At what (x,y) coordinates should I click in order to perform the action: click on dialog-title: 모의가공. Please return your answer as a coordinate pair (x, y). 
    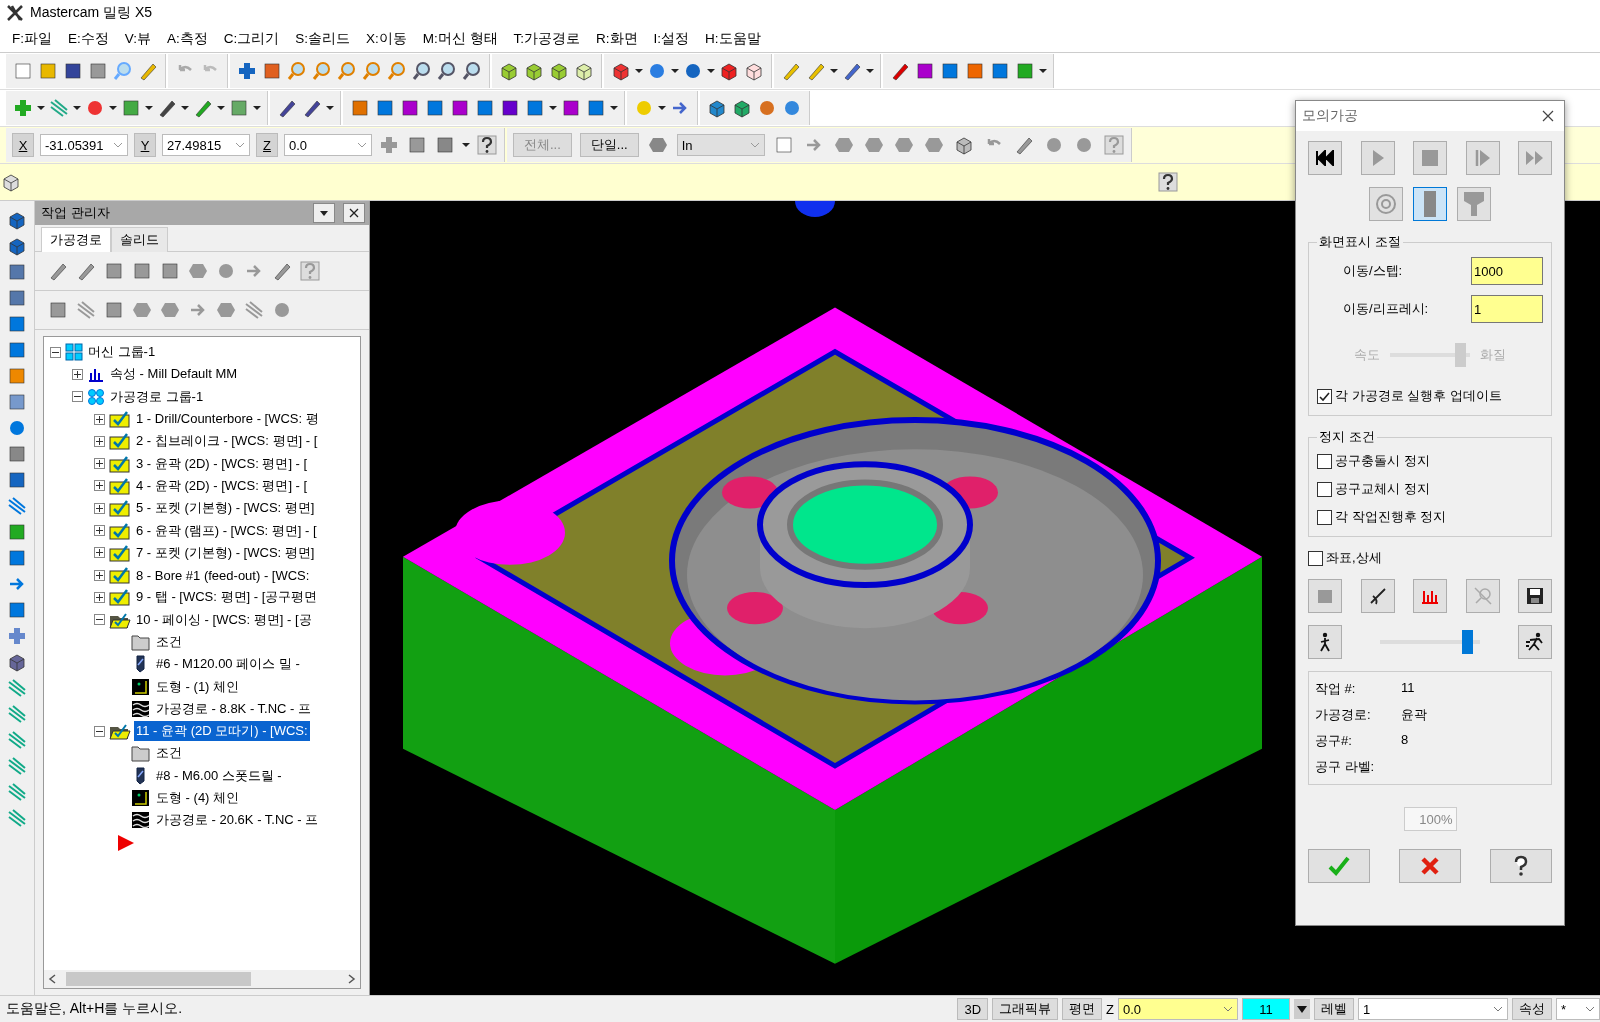
    Looking at the image, I should click on (1330, 116).